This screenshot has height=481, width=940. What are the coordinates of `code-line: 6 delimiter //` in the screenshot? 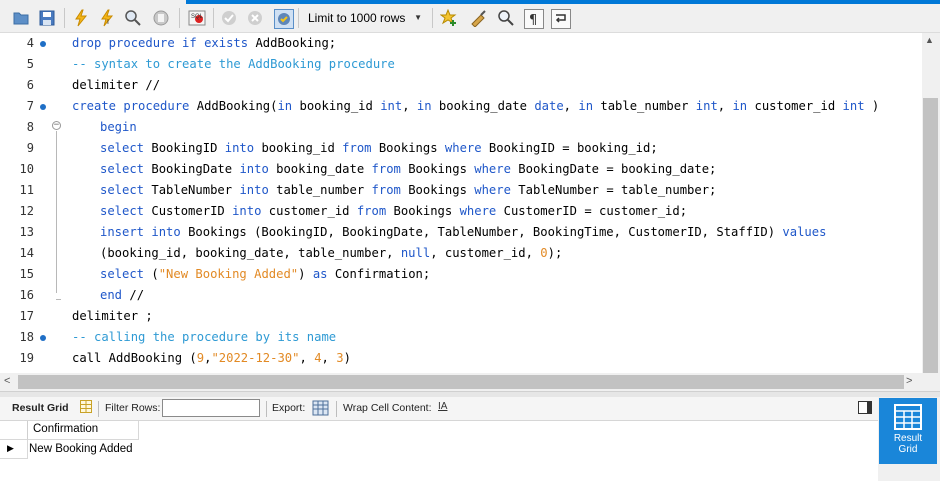 It's located at (460, 85).